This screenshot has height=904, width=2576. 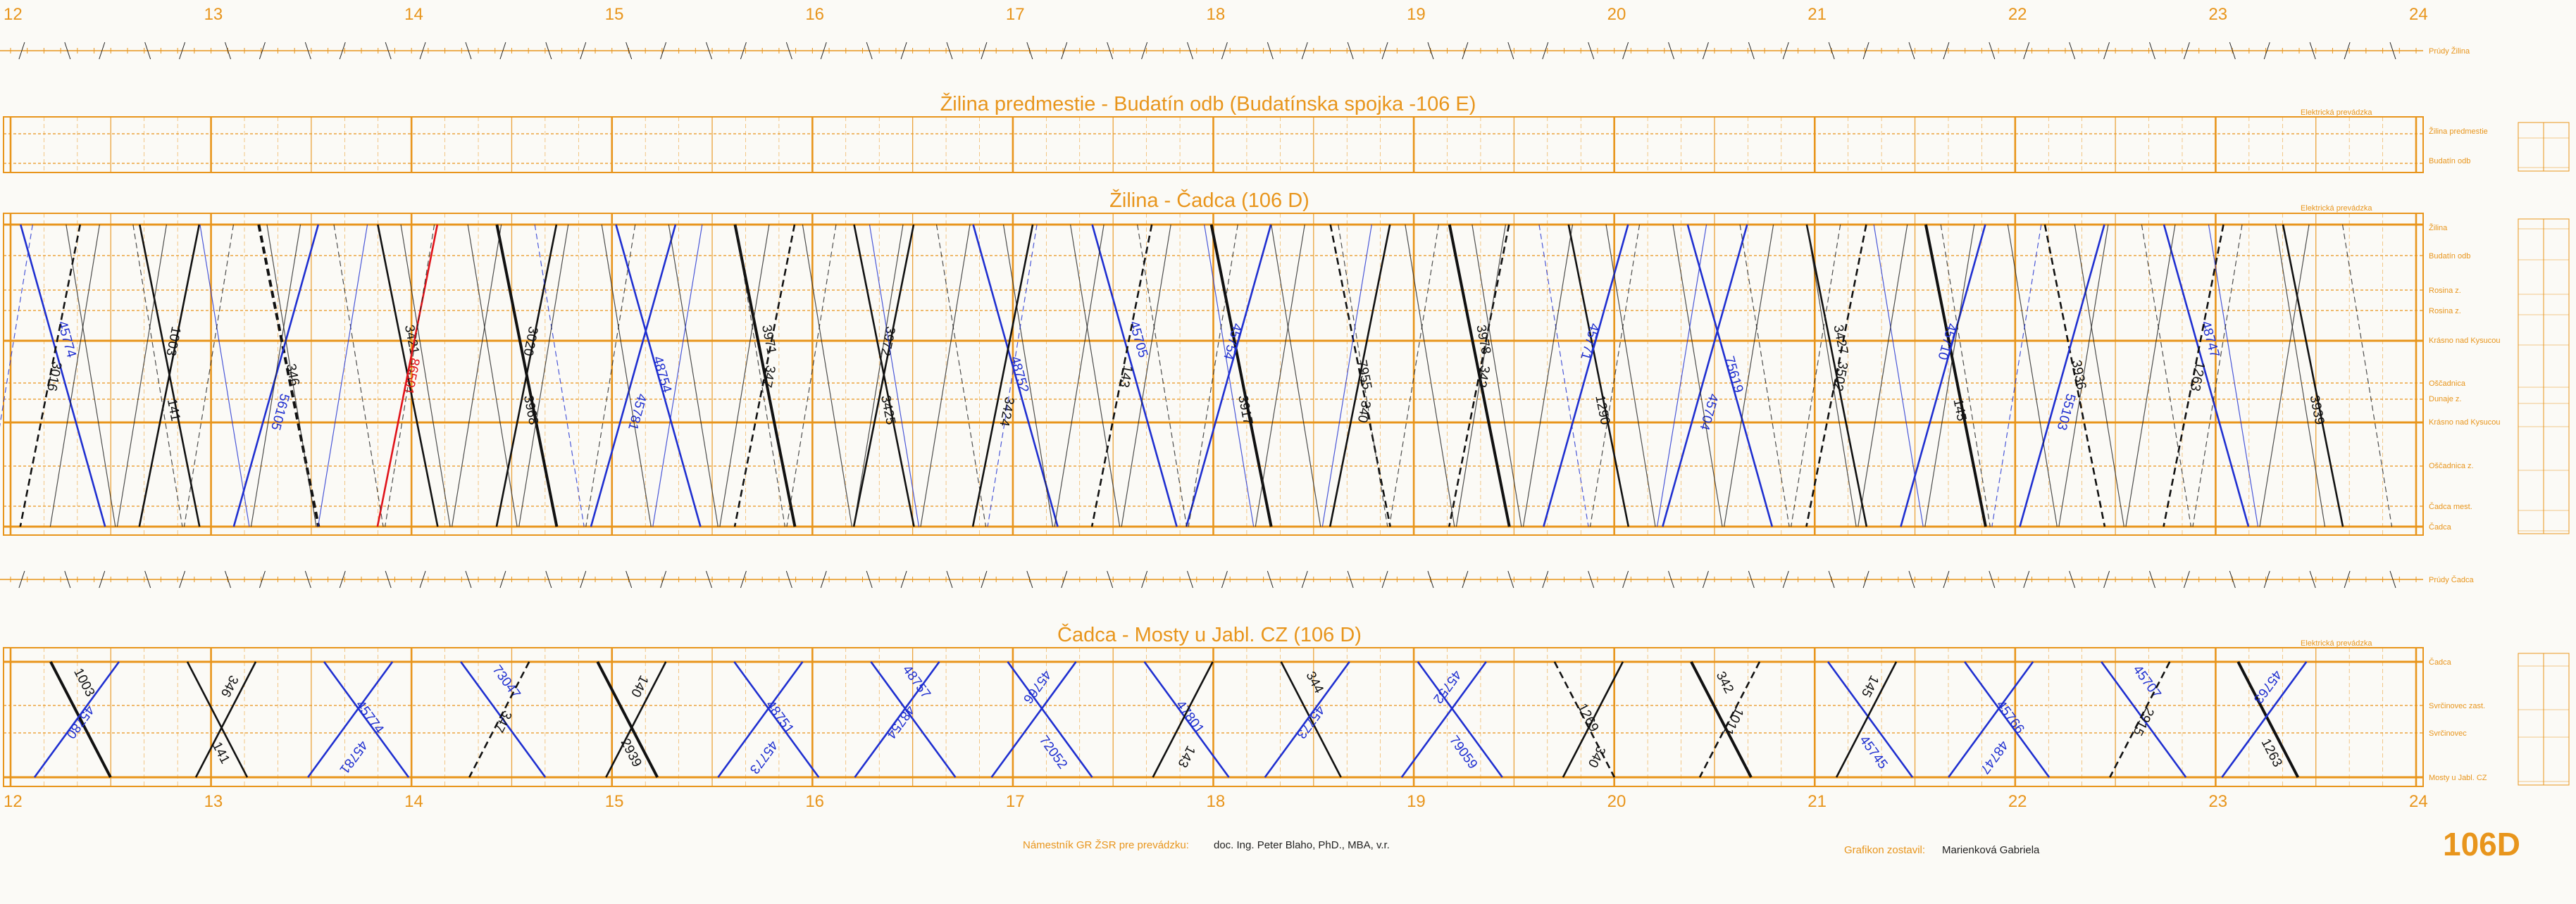 What do you see at coordinates (2449, 51) in the screenshot?
I see `strip-zilina-label: Prúdy Žilina` at bounding box center [2449, 51].